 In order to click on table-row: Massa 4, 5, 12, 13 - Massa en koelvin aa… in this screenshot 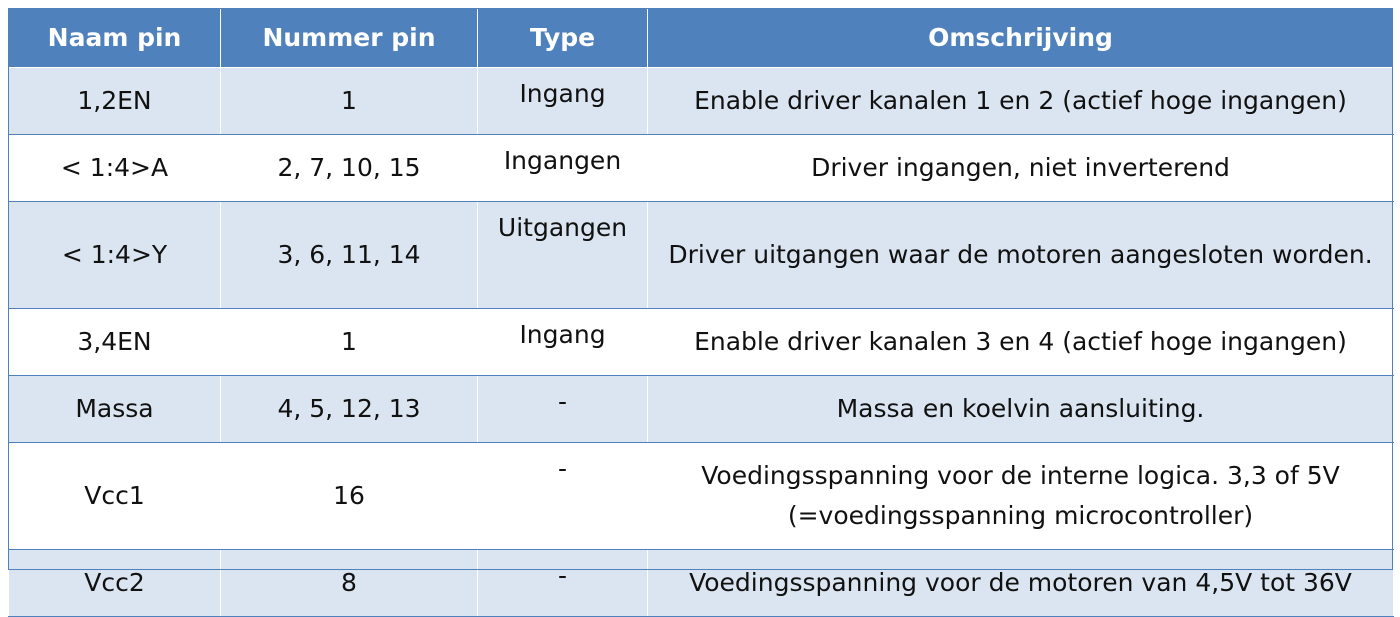, I will do `click(701, 409)`.